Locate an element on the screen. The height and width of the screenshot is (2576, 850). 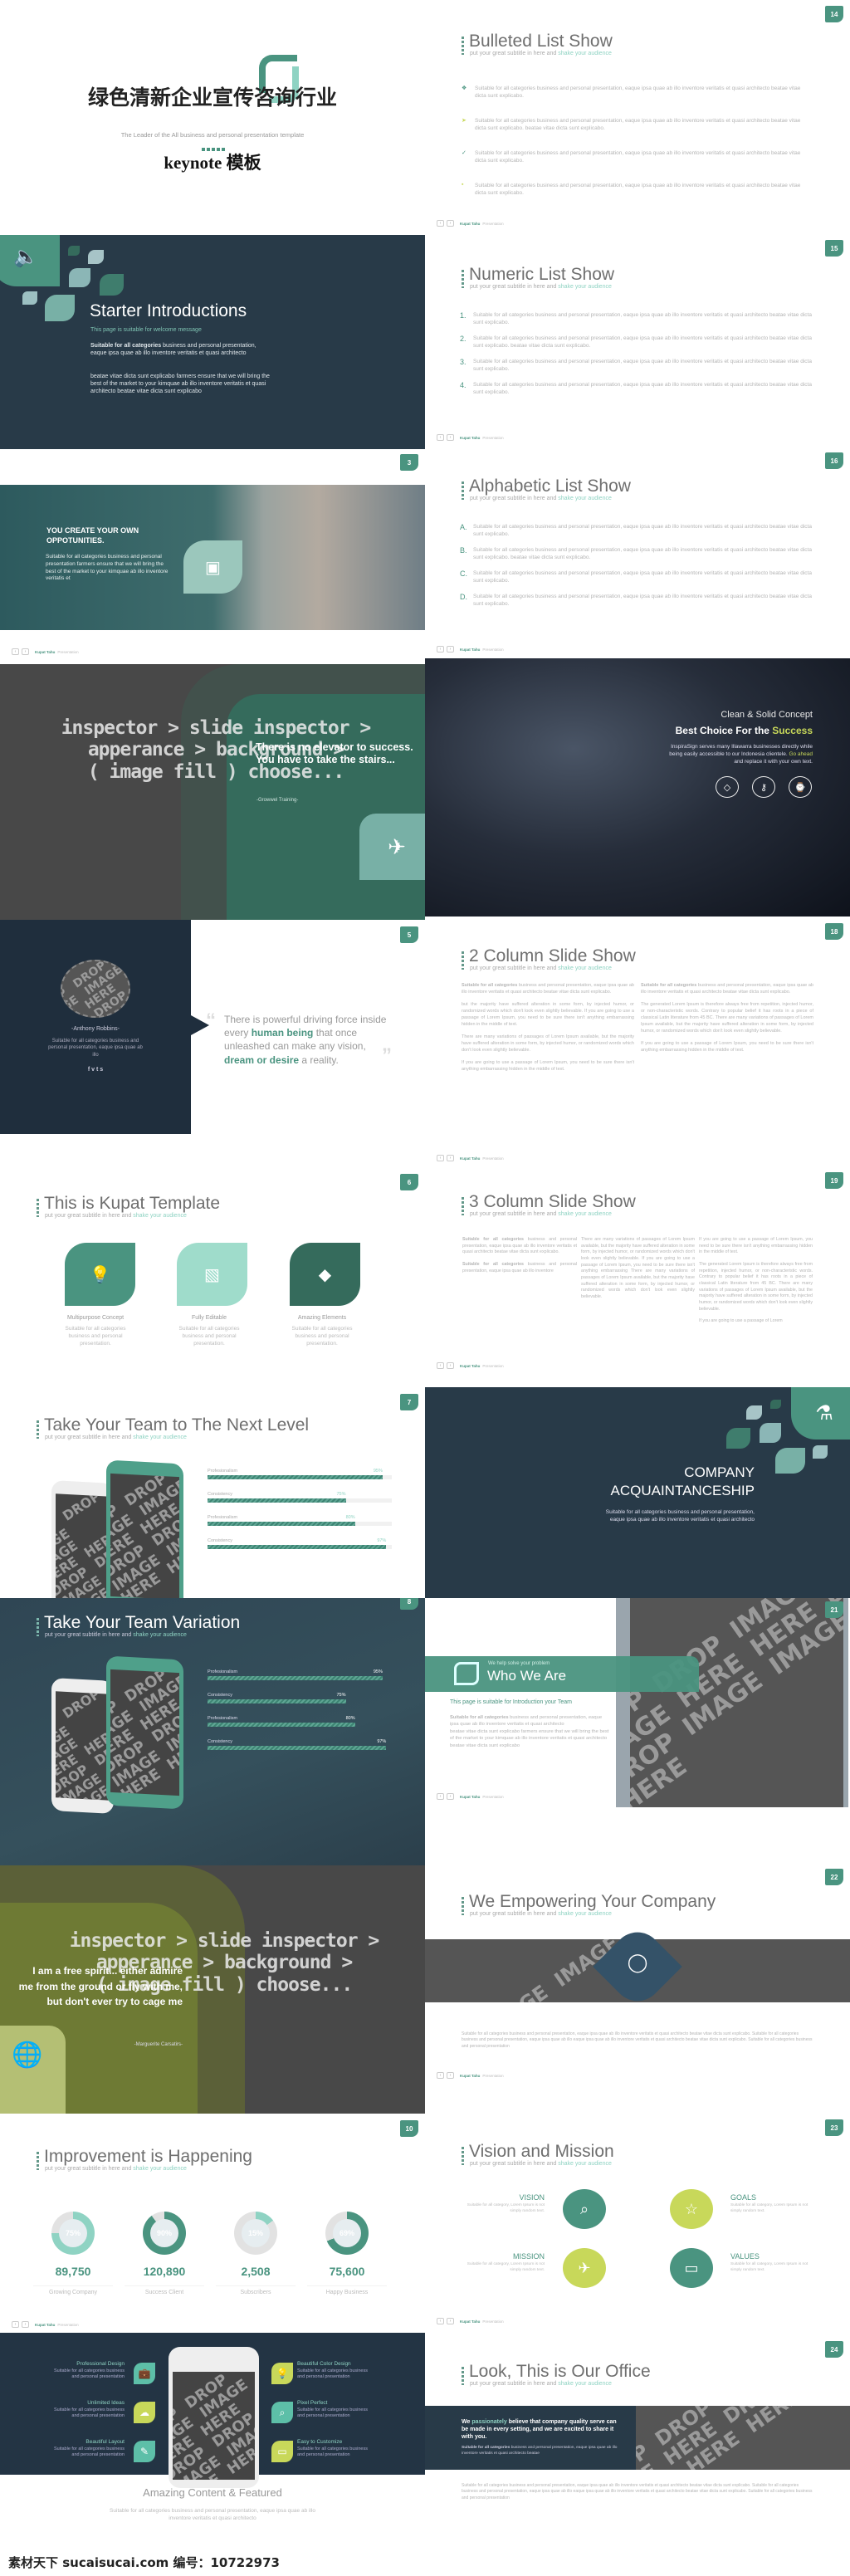
watermark: 素材天下 sucaisucai.com 编号：10722973 is located at coordinates (144, 2562).